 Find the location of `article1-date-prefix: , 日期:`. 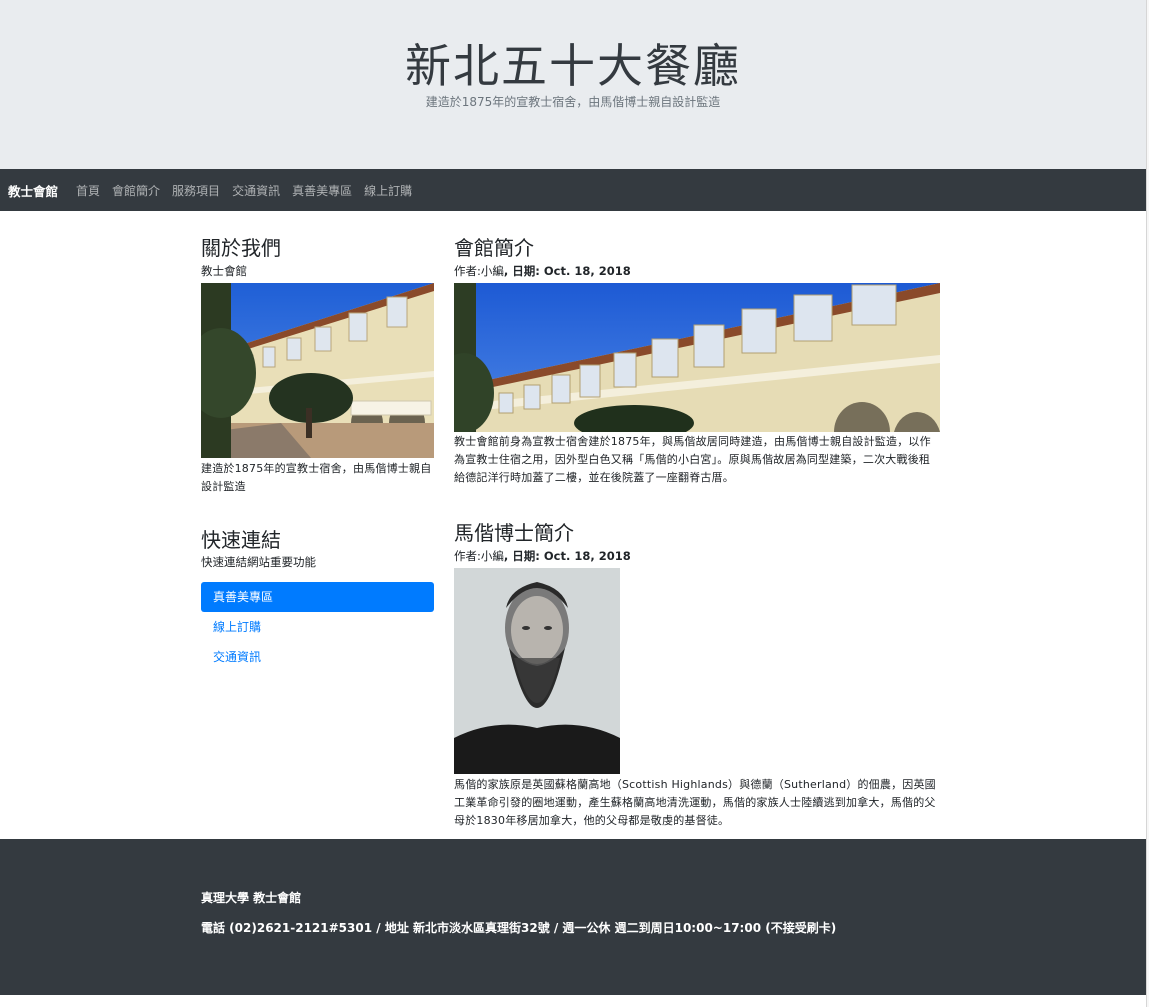

article1-date-prefix: , 日期: is located at coordinates (523, 271).